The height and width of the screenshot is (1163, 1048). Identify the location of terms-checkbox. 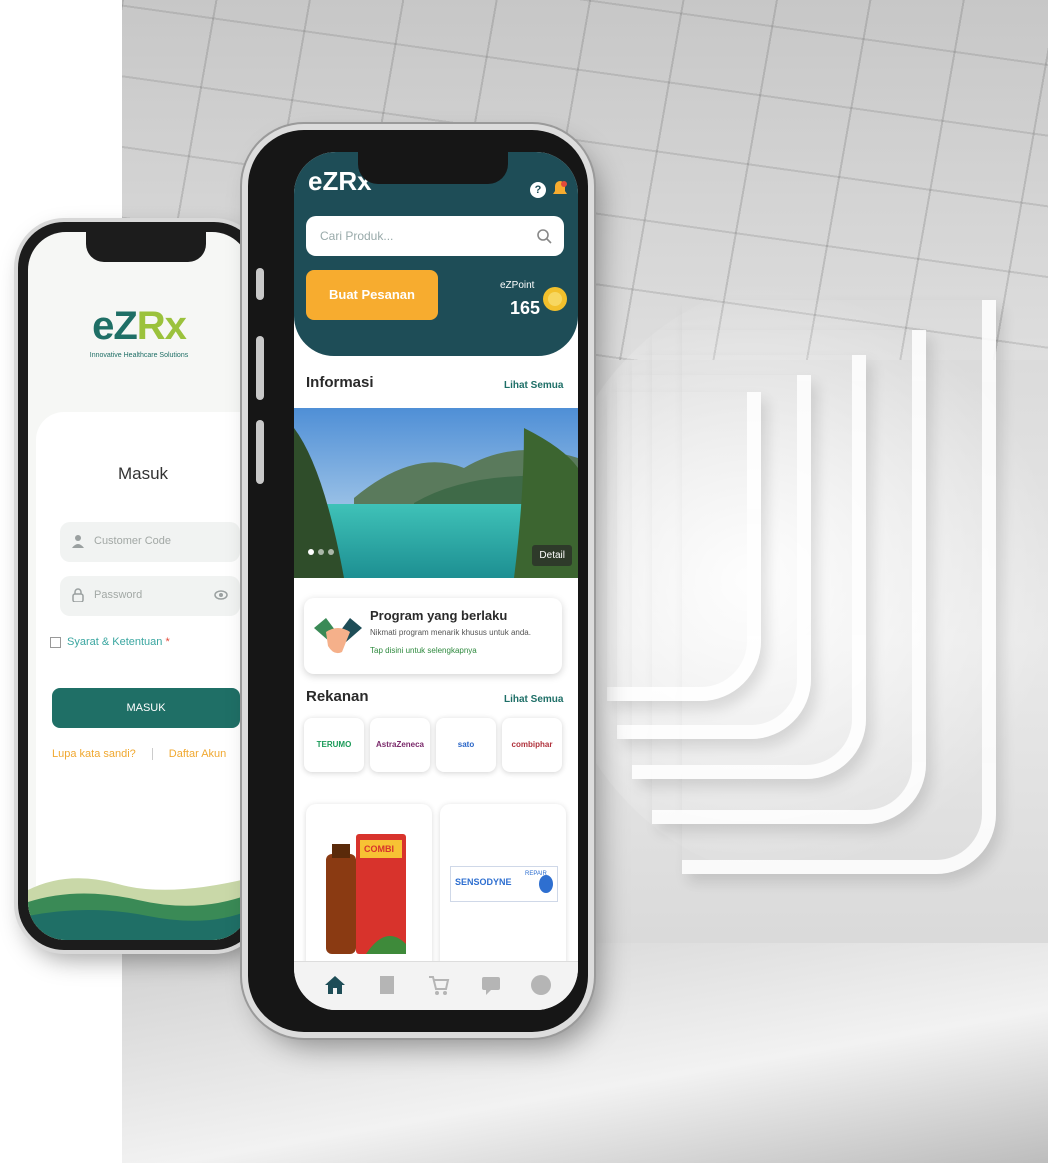
(55, 642).